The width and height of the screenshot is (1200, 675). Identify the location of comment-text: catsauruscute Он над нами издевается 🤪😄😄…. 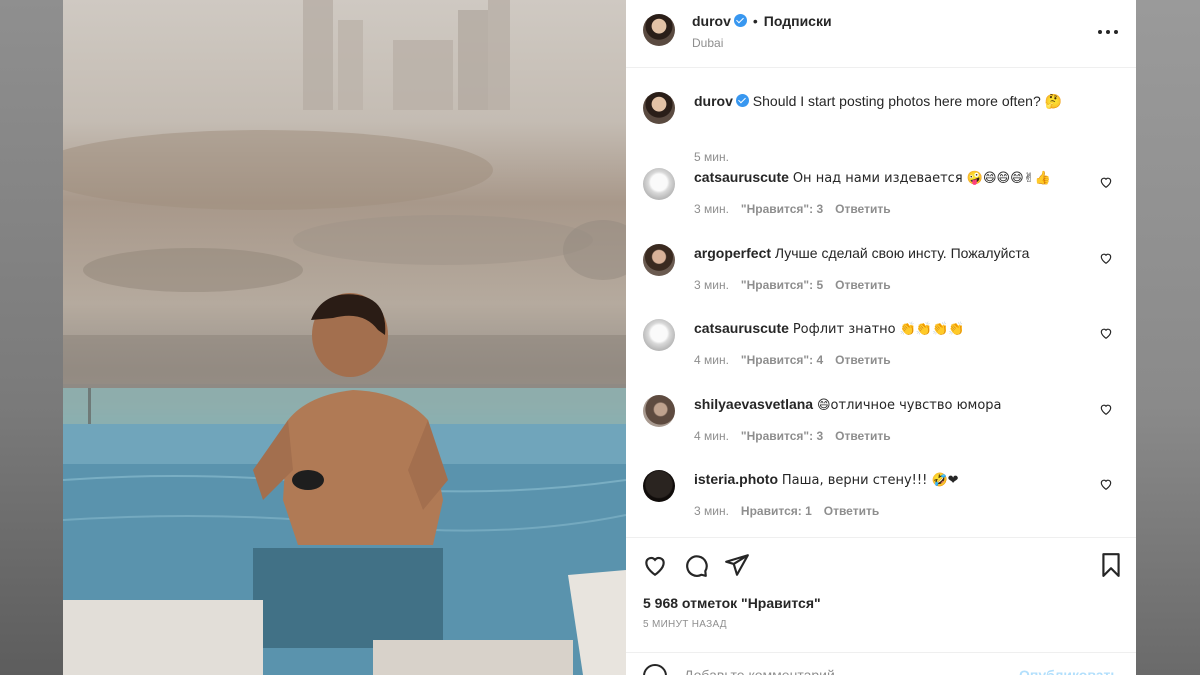
(872, 177).